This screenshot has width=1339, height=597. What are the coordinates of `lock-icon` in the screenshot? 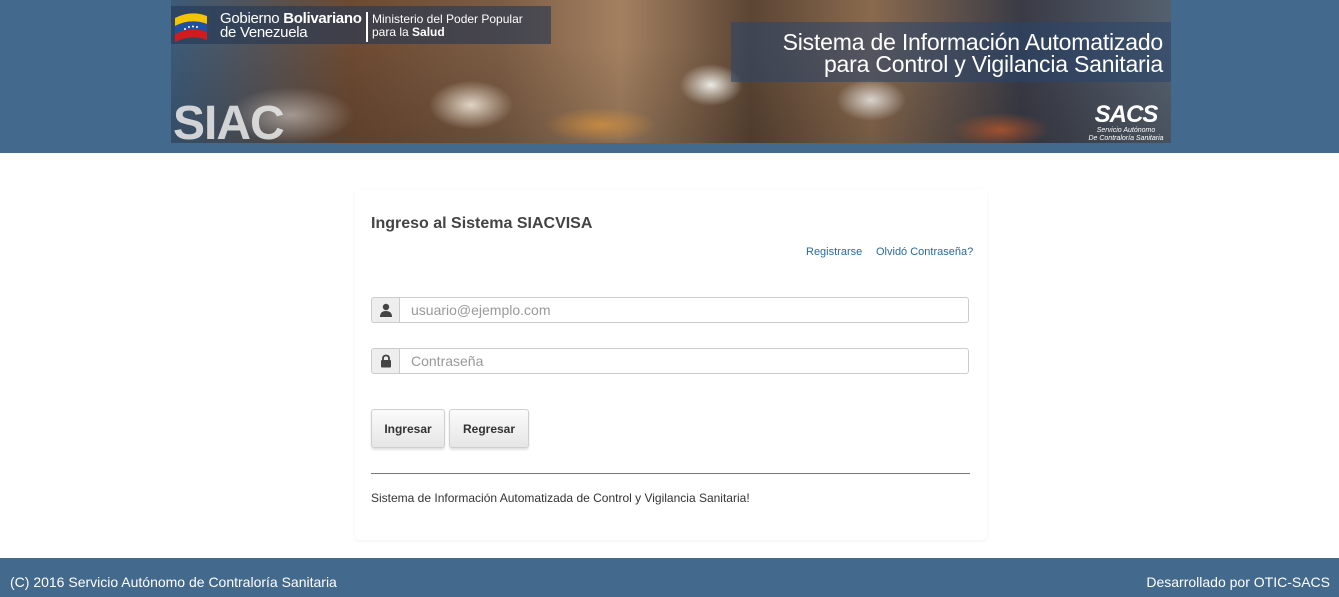 It's located at (385, 361).